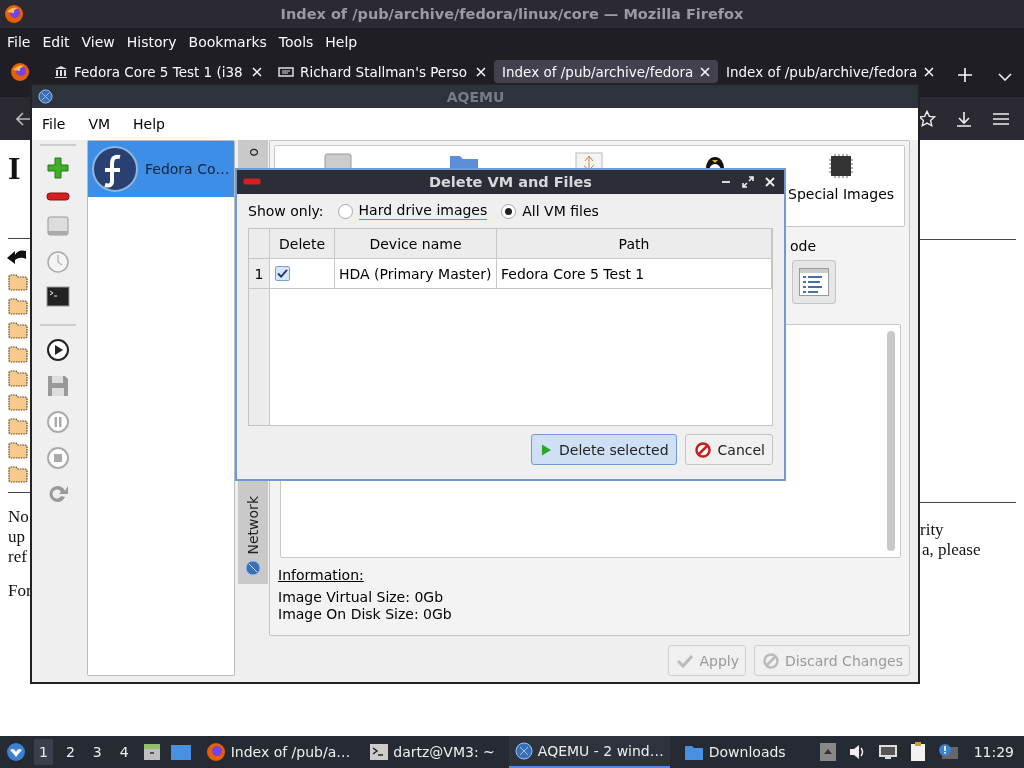 Image resolution: width=1024 pixels, height=768 pixels. I want to click on dialog-button: Delete selected, so click(604, 449).